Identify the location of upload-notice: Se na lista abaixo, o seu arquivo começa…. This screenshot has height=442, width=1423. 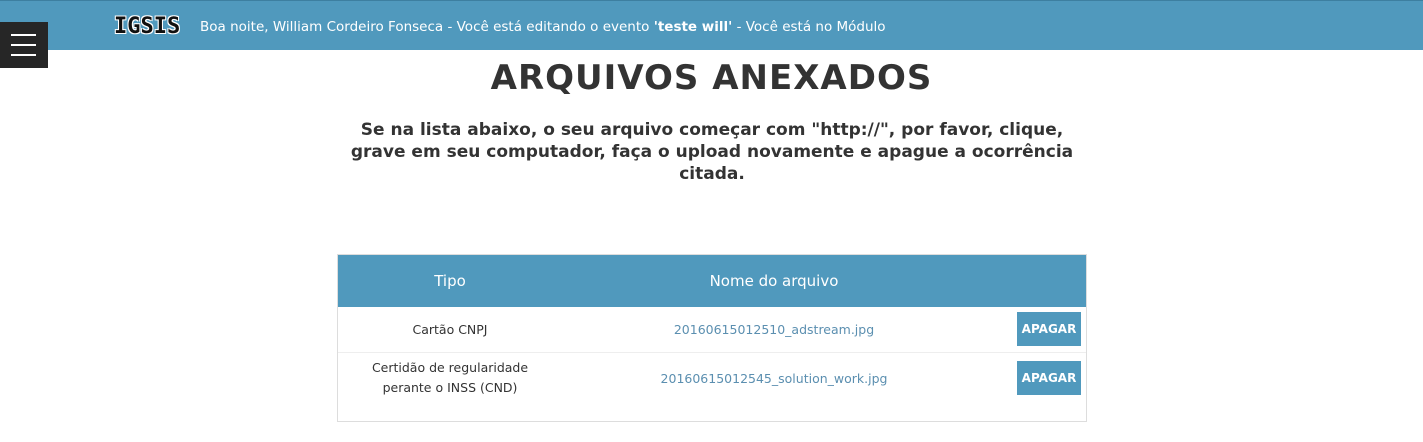
(712, 152).